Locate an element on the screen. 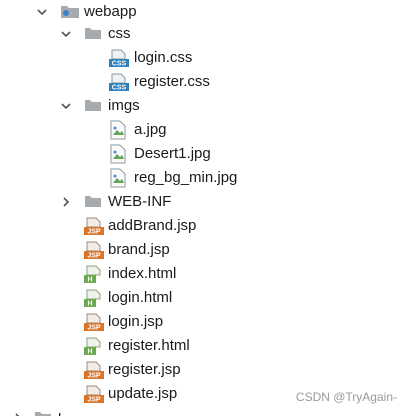 This screenshot has width=411, height=416. tree-label: login.html is located at coordinates (140, 297).